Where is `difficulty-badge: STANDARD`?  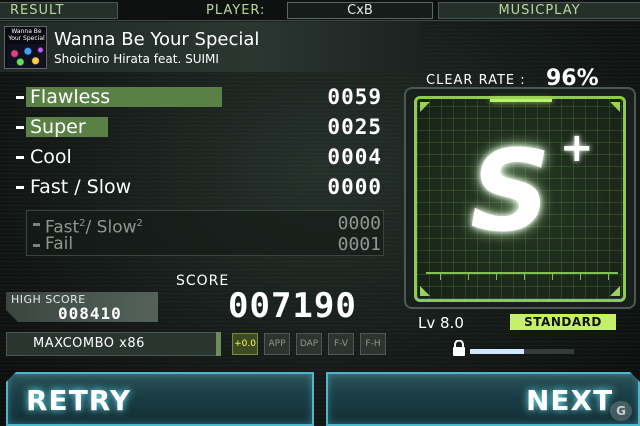 difficulty-badge: STANDARD is located at coordinates (563, 322).